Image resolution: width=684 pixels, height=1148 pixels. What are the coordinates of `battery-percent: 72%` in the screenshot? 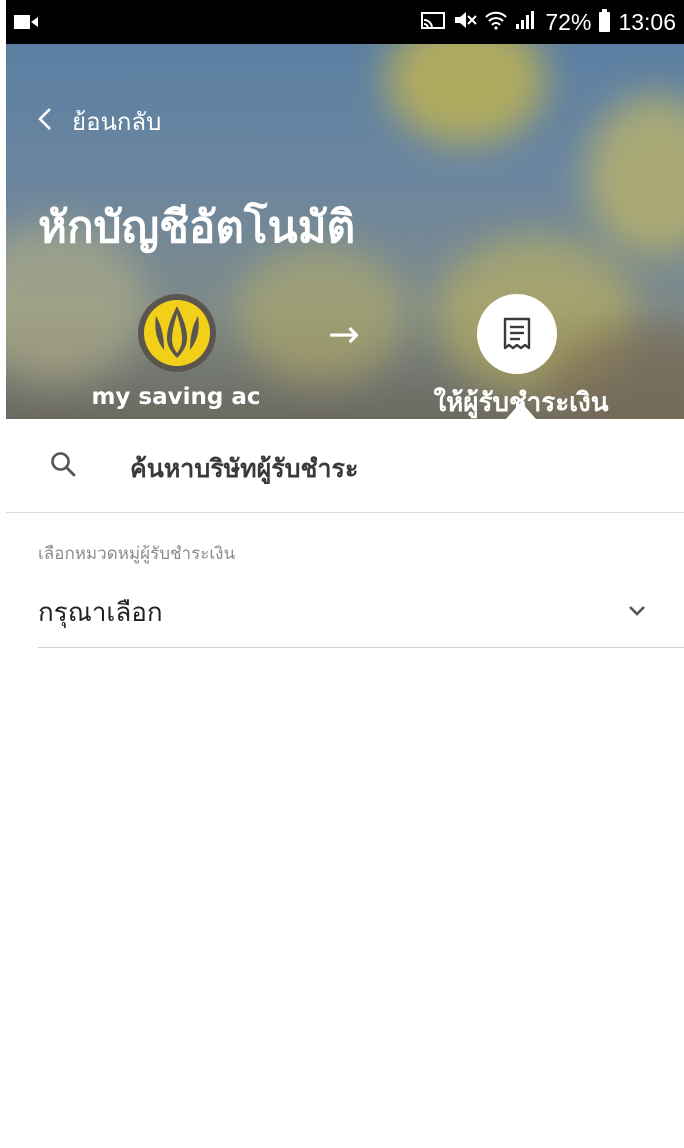 It's located at (568, 21).